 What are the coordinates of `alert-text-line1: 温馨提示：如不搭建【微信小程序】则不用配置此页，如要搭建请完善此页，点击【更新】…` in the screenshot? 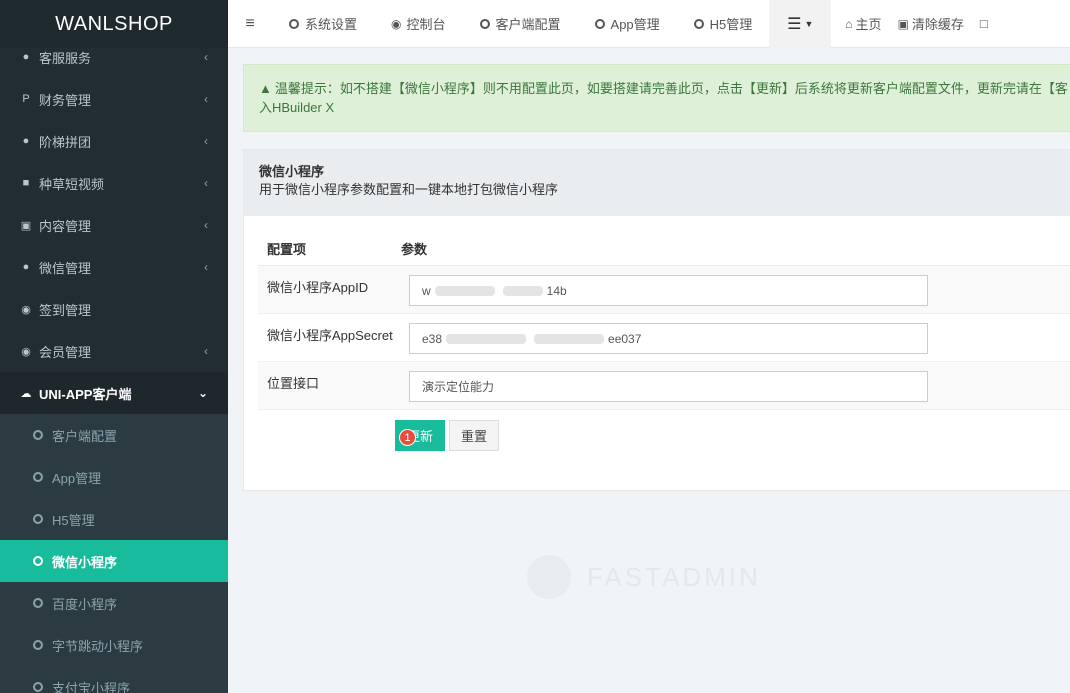 It's located at (671, 88).